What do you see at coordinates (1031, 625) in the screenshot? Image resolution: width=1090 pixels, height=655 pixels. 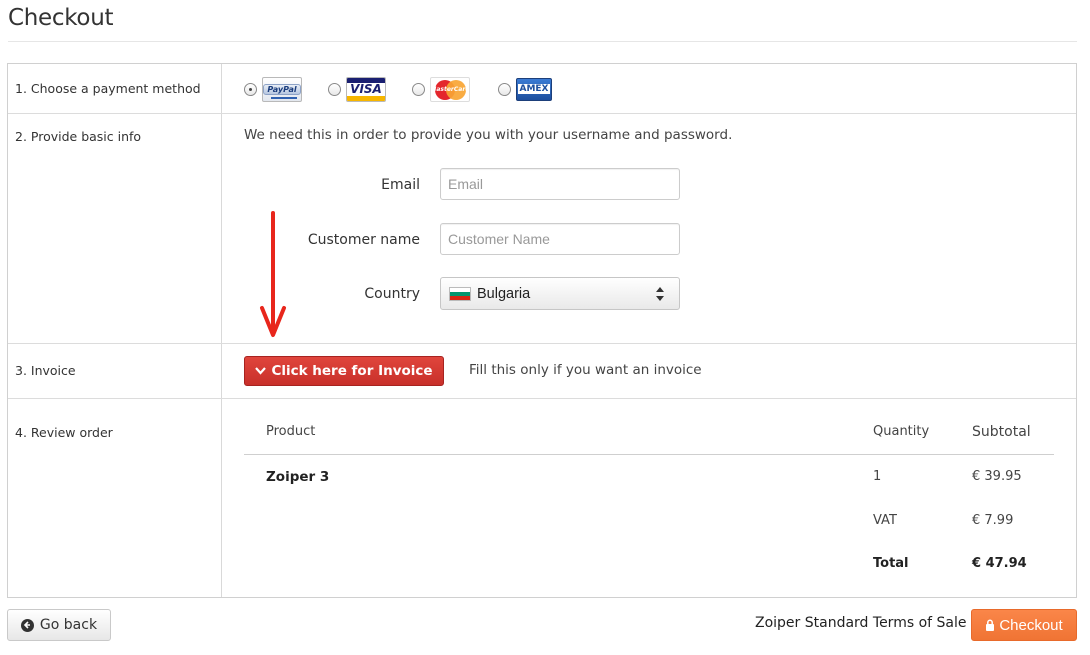 I see `checkout-button-label: Checkout` at bounding box center [1031, 625].